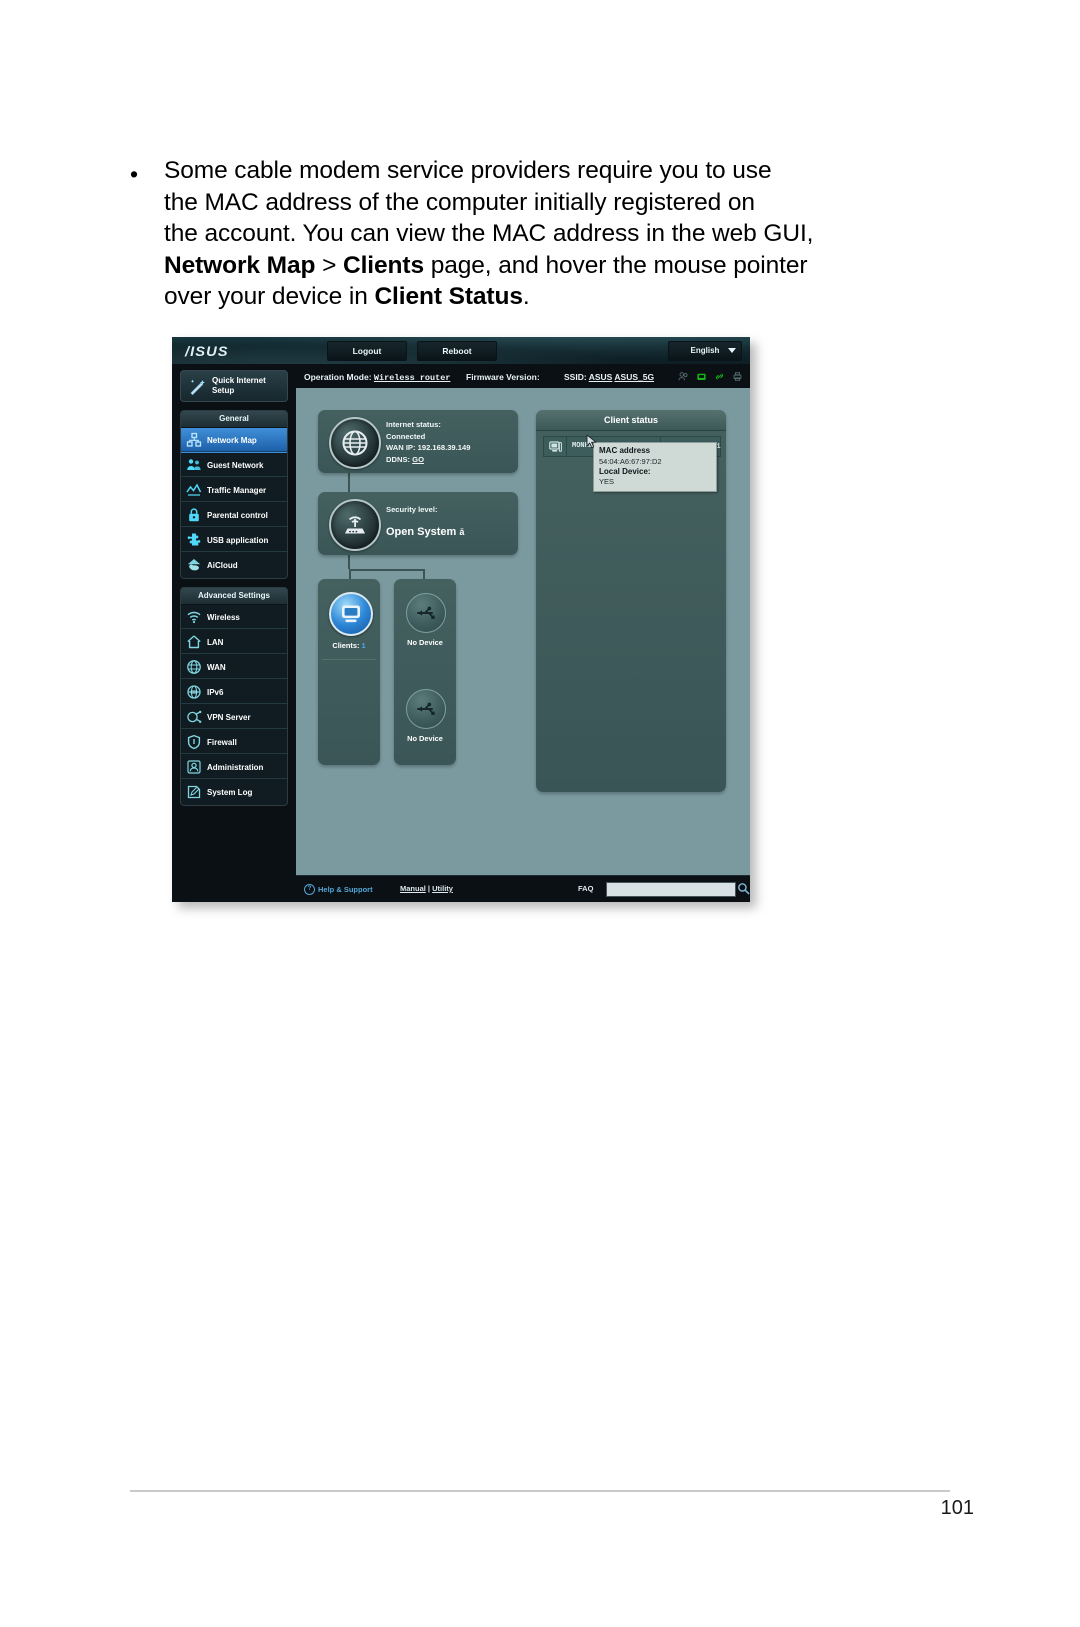 This screenshot has height=1627, width=1080. What do you see at coordinates (206, 351) in the screenshot?
I see `asus-logo: /ISUS` at bounding box center [206, 351].